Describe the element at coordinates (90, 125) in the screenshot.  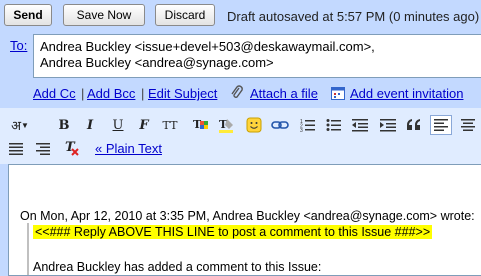
I see `italic-button: I` at that location.